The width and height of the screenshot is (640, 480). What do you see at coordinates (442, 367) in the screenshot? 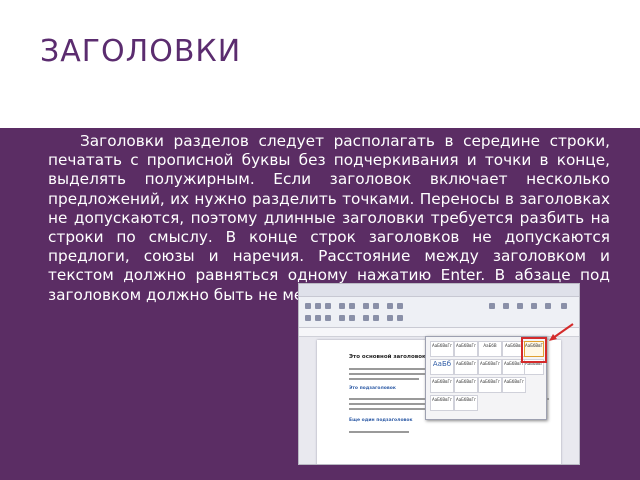
I see `style-sample: АаБб` at bounding box center [442, 367].